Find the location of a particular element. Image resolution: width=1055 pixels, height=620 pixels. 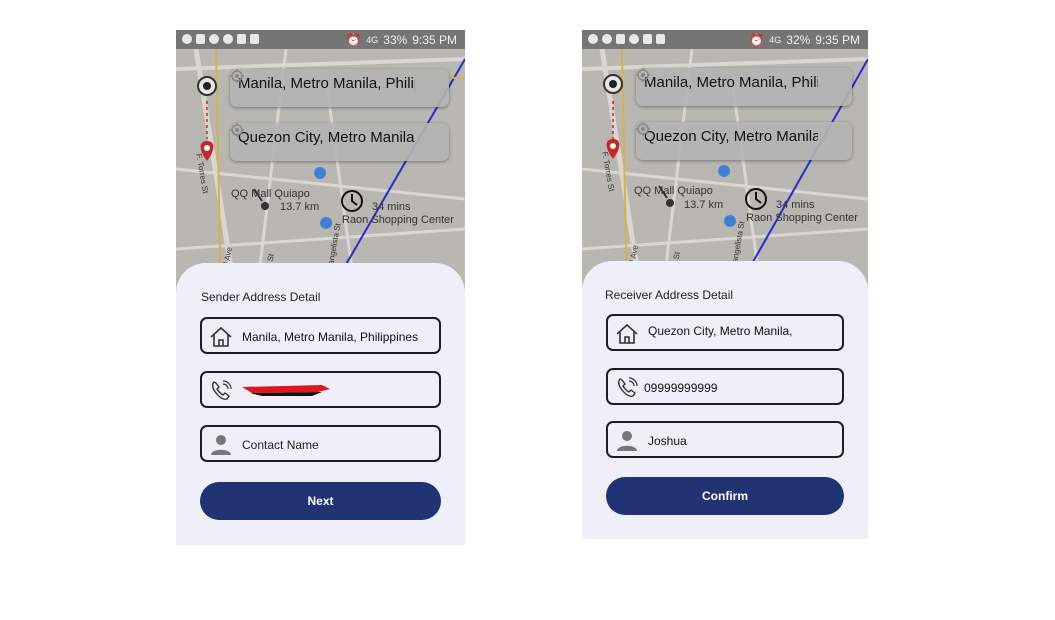

contact-name-text: Joshua is located at coordinates (667, 441).